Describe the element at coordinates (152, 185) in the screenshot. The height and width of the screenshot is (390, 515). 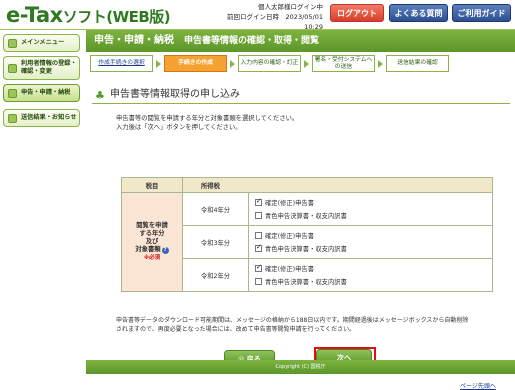
I see `tax-type-header: 税目` at that location.